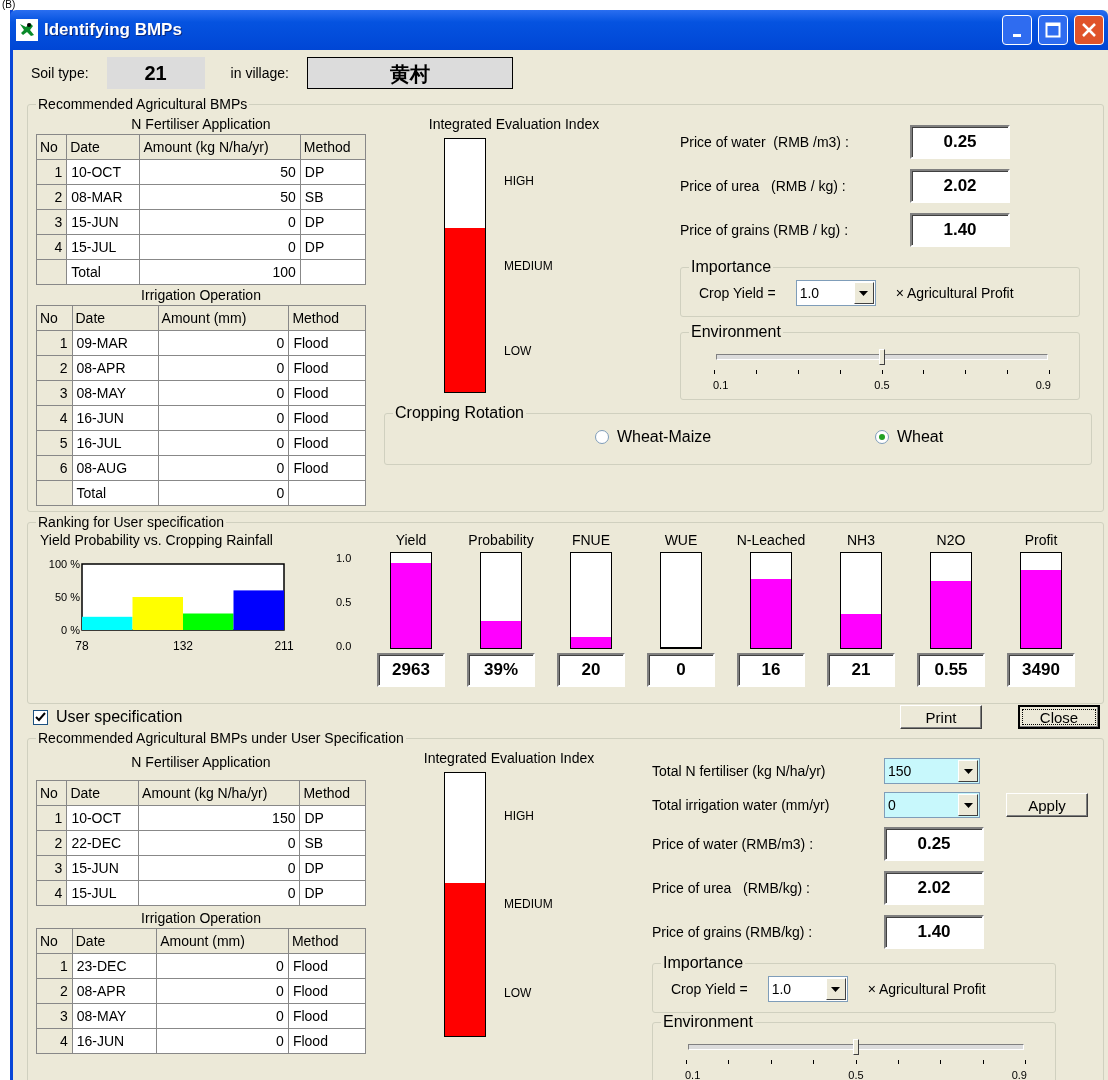 The image size is (1108, 1080). What do you see at coordinates (932, 771) in the screenshot?
I see `dropdown: 150` at bounding box center [932, 771].